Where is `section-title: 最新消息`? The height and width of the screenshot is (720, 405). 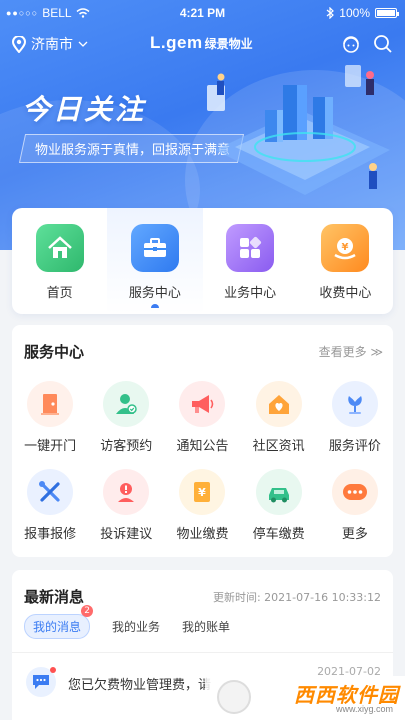
section-title: 最新消息 is located at coordinates (54, 597).